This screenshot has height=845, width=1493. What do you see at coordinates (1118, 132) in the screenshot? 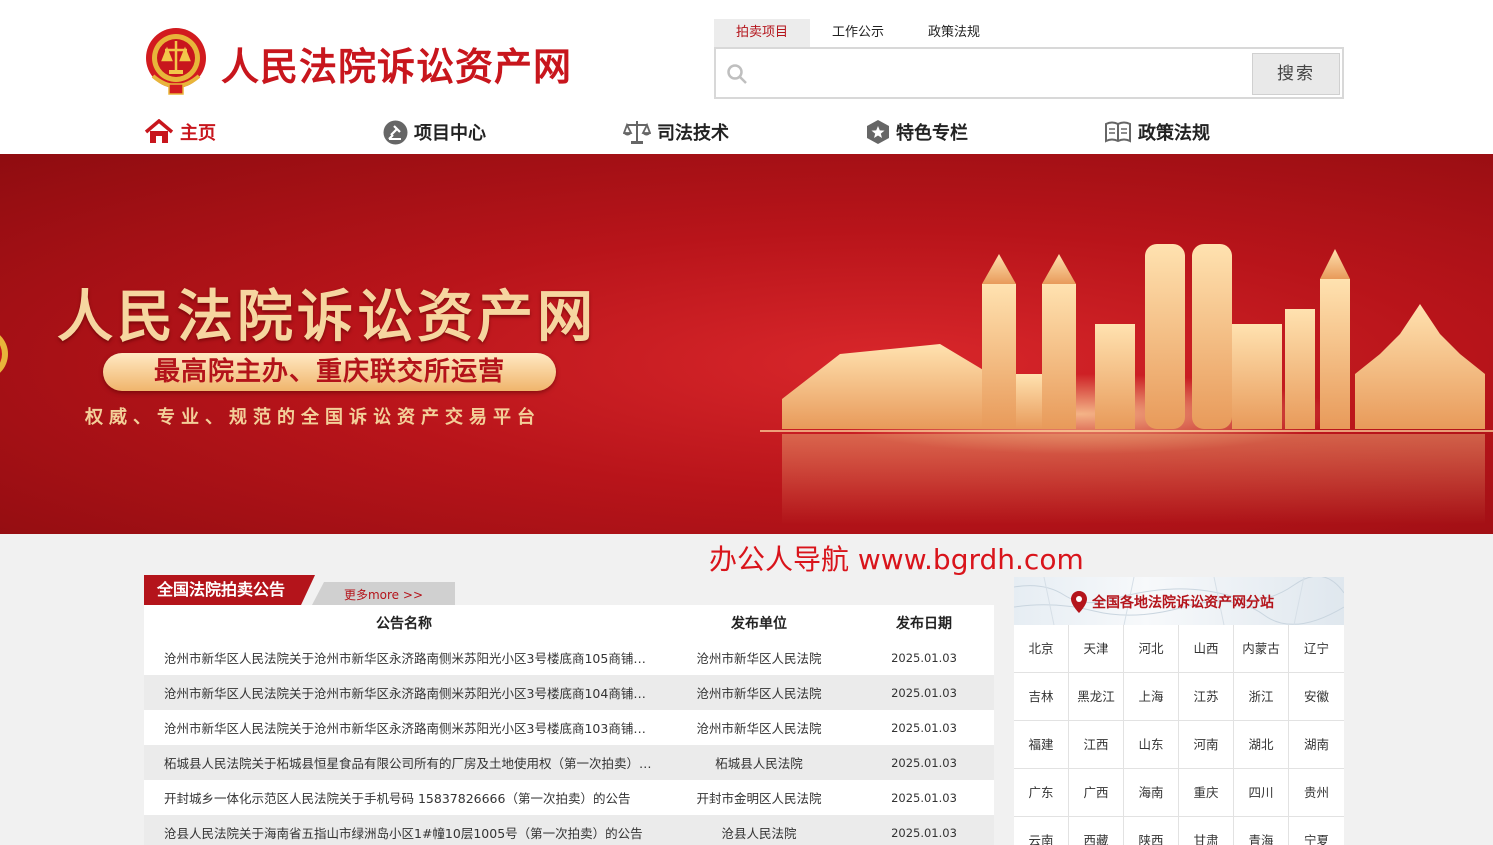
I see `book-icon` at bounding box center [1118, 132].